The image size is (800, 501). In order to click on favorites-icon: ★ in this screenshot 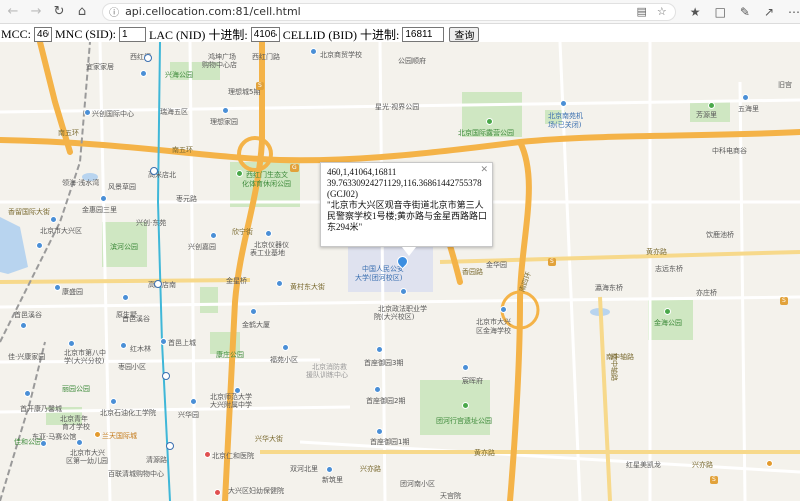, I will do `click(695, 12)`.